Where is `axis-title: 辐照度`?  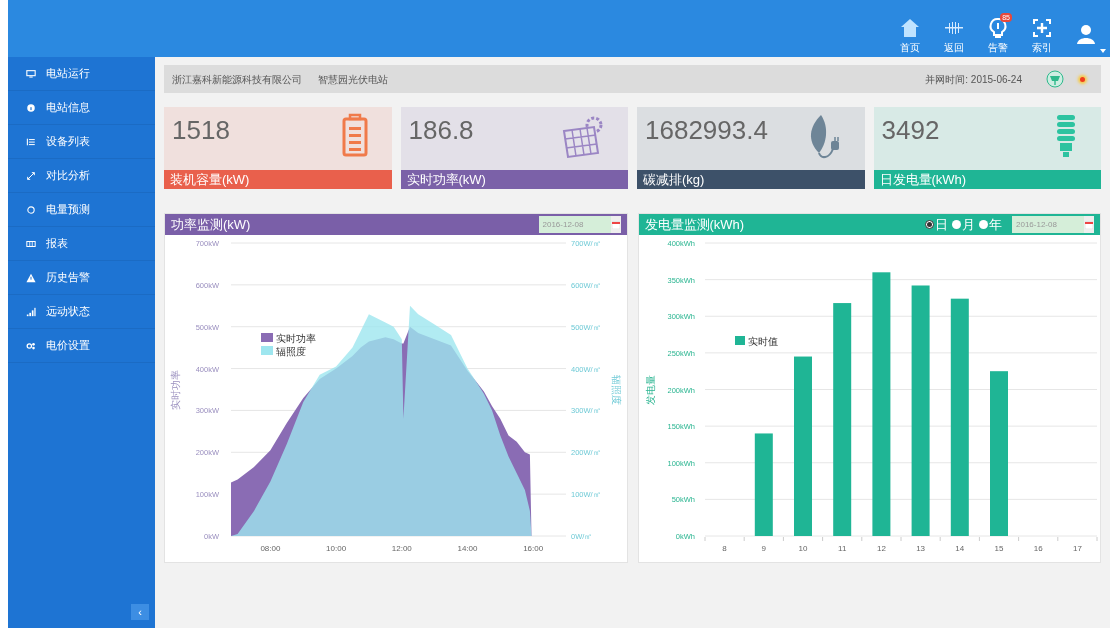 axis-title: 辐照度 is located at coordinates (616, 390).